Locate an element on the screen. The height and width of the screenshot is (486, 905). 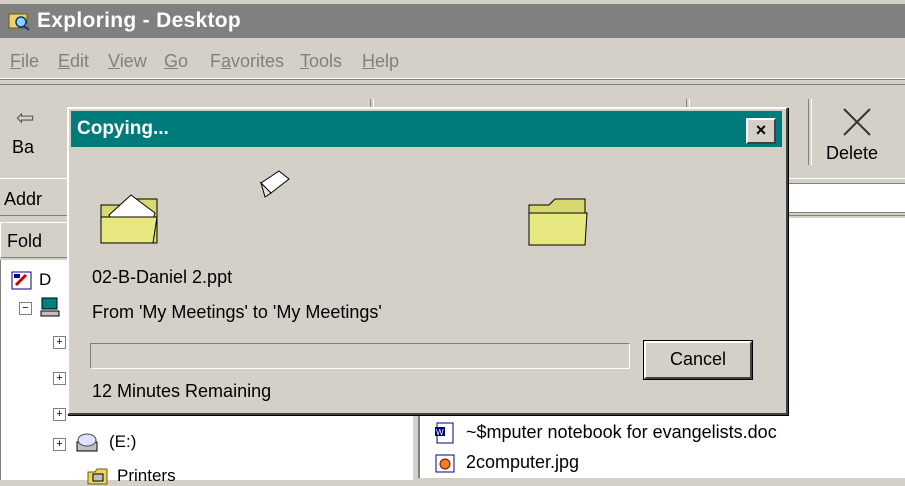
delete-x-icon is located at coordinates (857, 122).